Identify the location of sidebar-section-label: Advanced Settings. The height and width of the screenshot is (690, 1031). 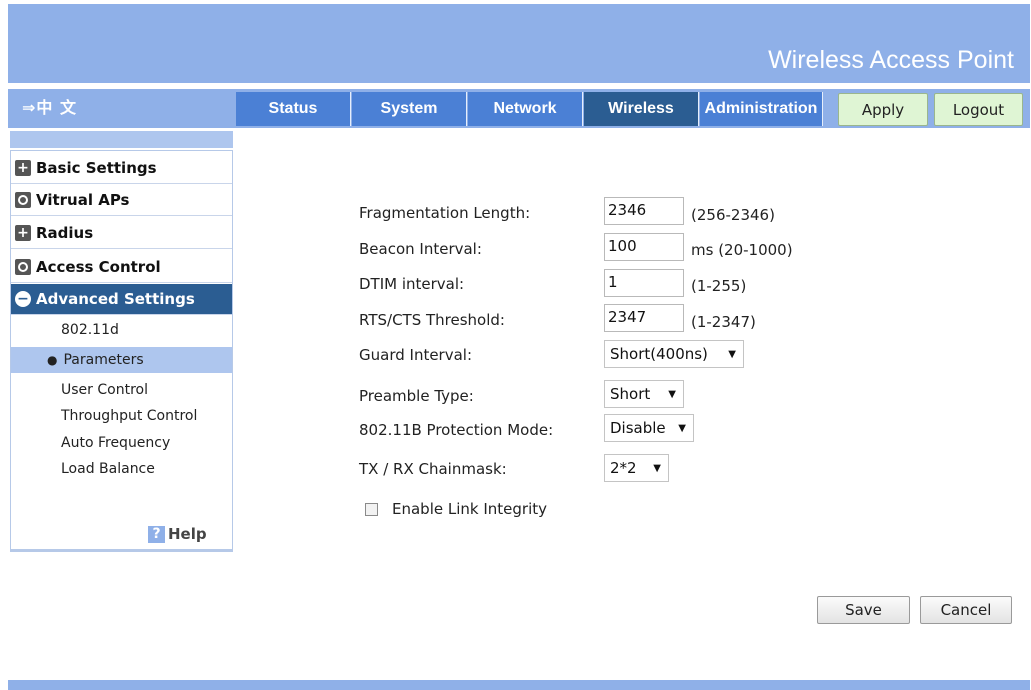
(115, 299).